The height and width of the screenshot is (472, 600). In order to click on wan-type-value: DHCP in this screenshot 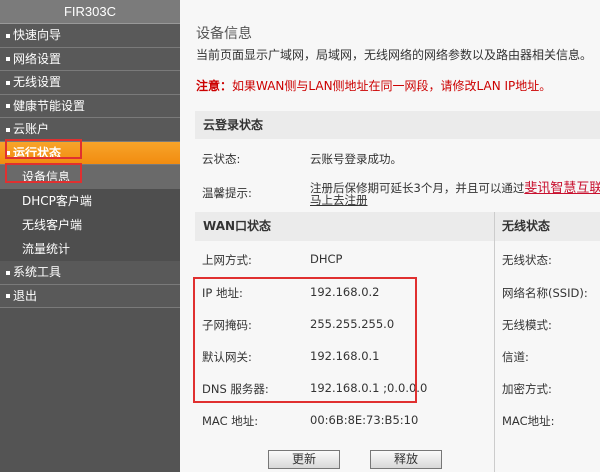, I will do `click(326, 259)`.